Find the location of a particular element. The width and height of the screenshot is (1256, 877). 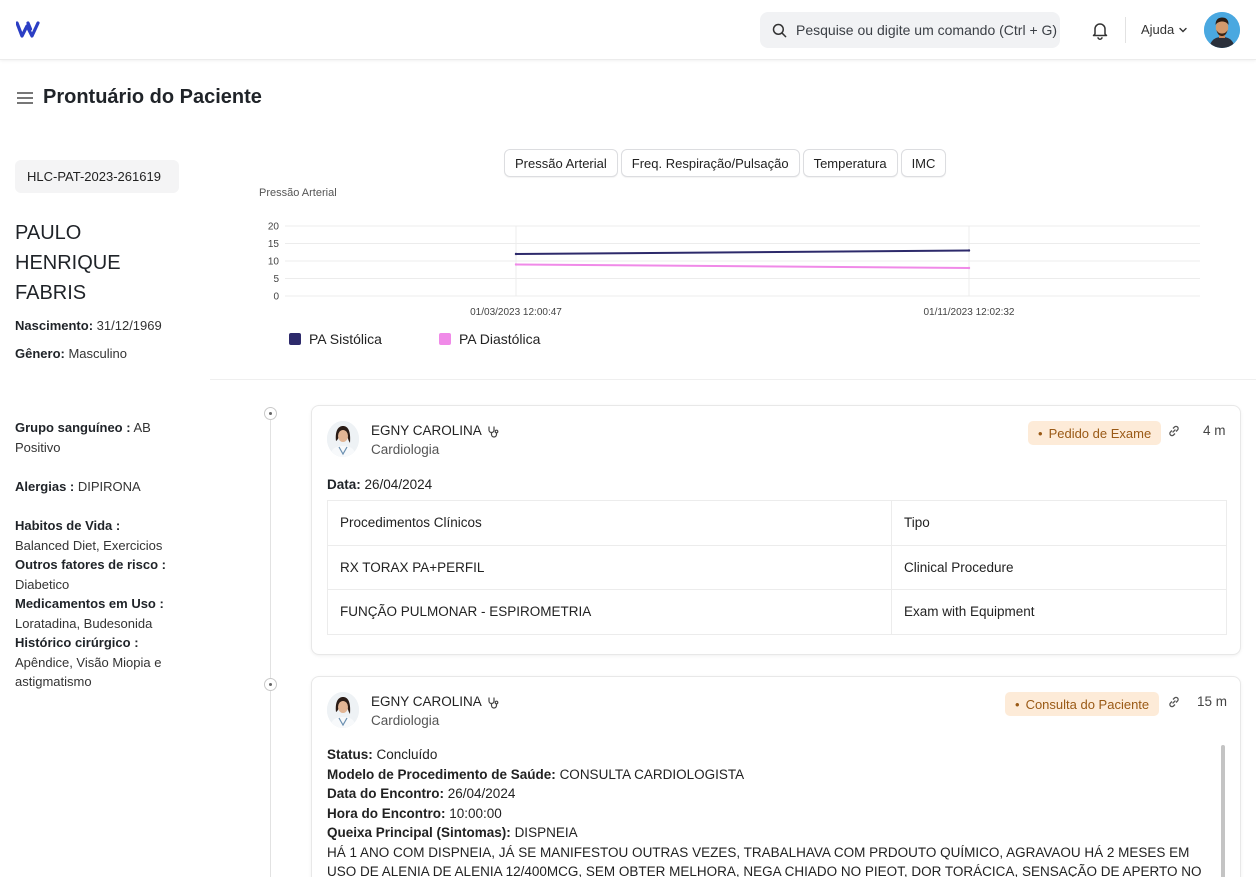

exam-date-label: Data: is located at coordinates (344, 484).